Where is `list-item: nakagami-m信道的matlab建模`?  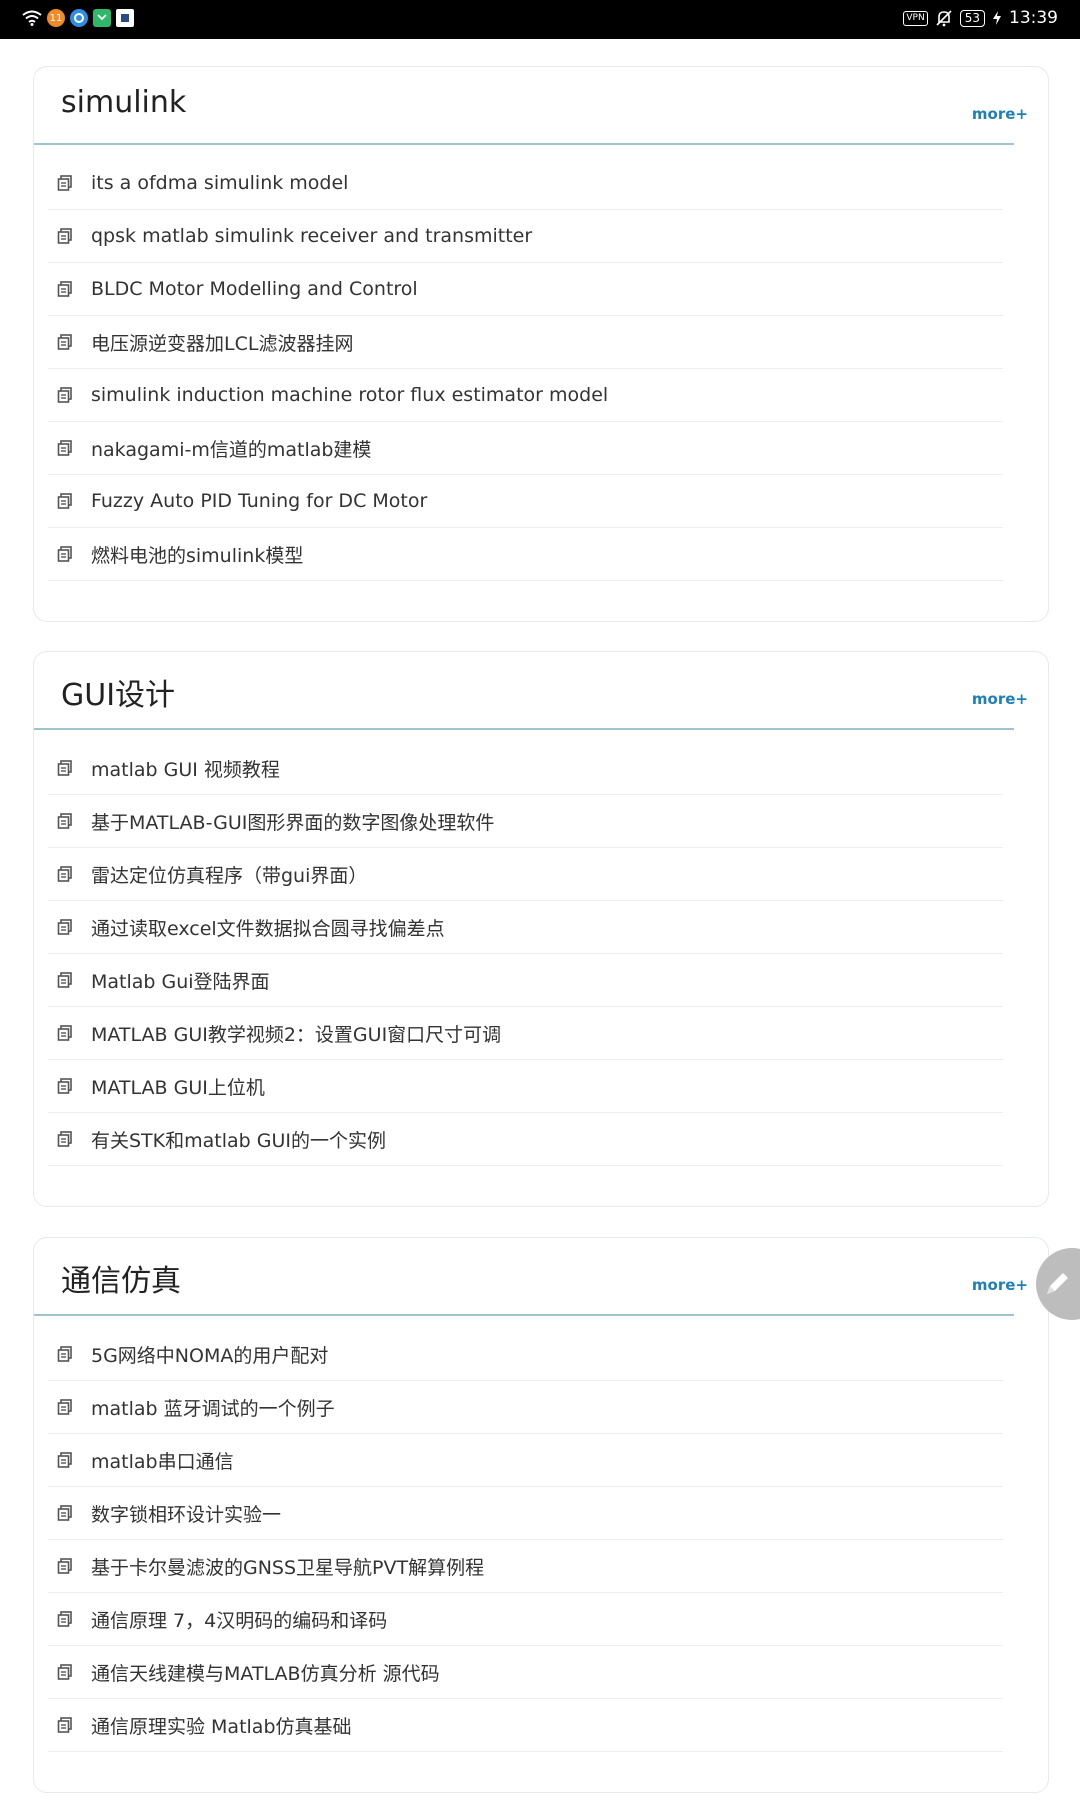
list-item: nakagami-m信道的matlab建模 is located at coordinates (525, 448).